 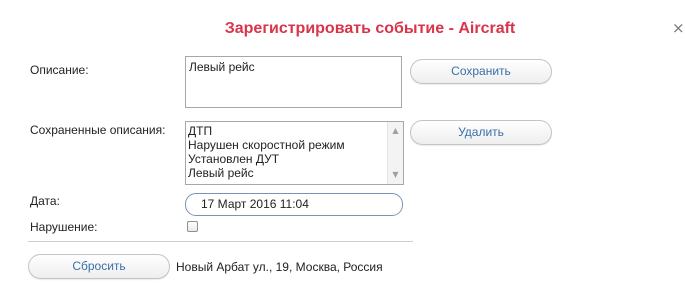 What do you see at coordinates (481, 71) in the screenshot?
I see `save-button: Сохранить` at bounding box center [481, 71].